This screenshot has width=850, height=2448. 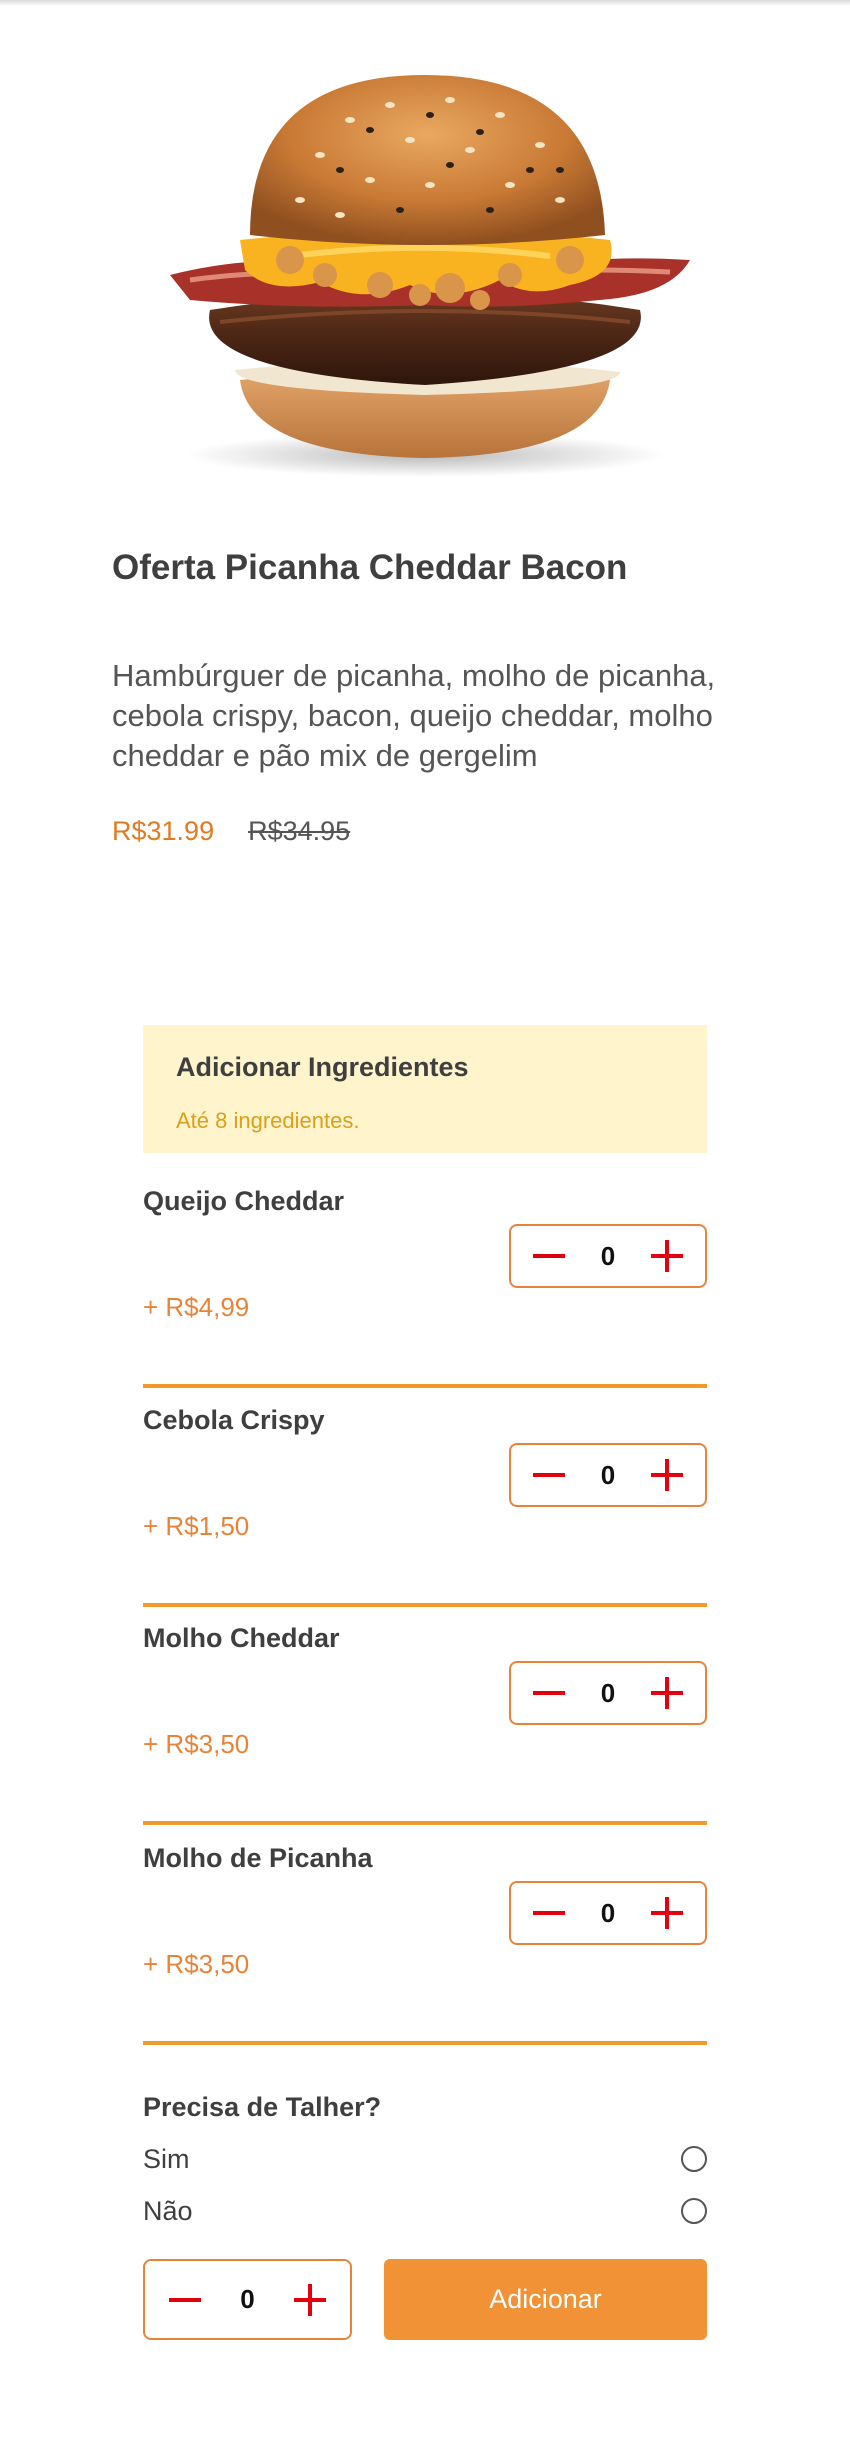 What do you see at coordinates (241, 1638) in the screenshot?
I see `ingredient-name: Molho Cheddar` at bounding box center [241, 1638].